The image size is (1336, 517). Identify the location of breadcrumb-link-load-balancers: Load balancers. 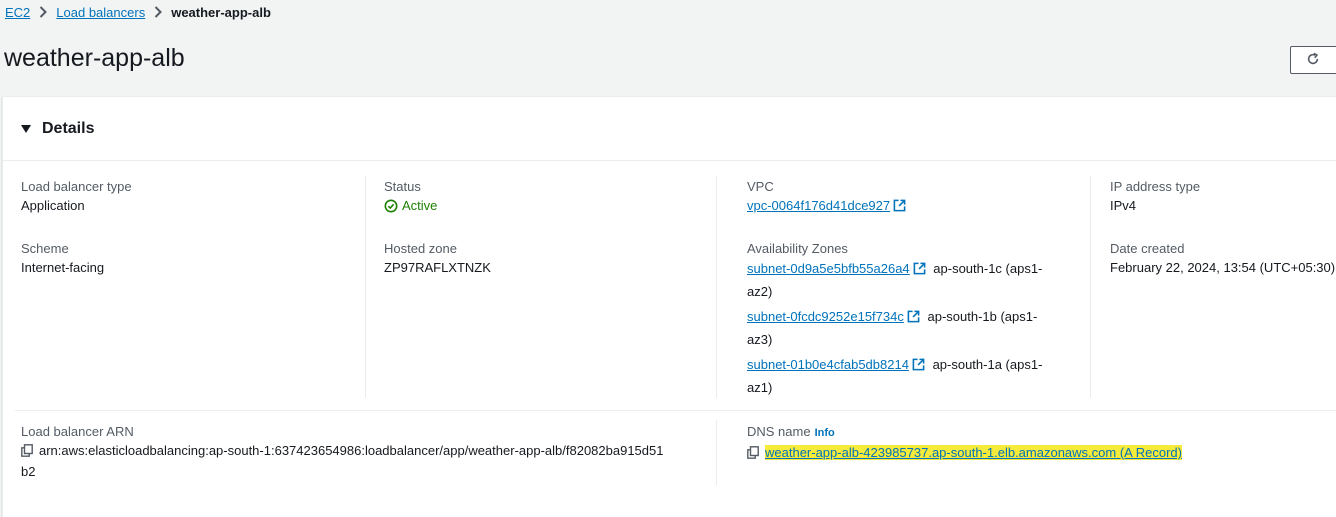
(100, 12).